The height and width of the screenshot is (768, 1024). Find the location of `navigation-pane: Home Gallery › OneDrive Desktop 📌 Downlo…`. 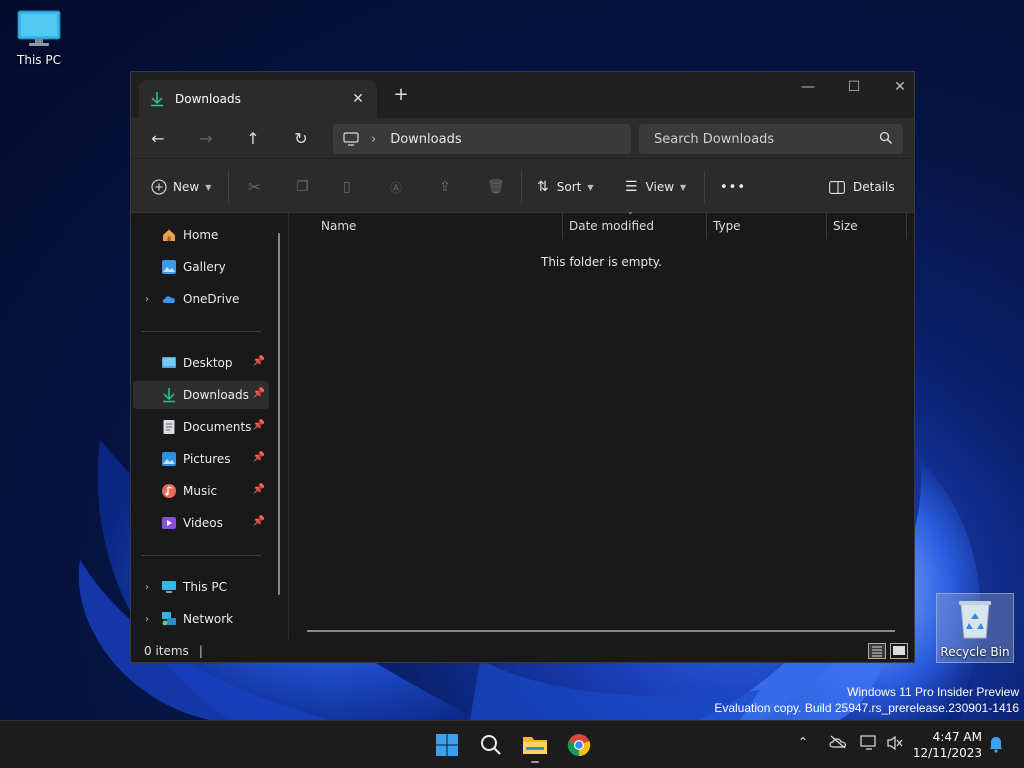

navigation-pane: Home Gallery › OneDrive Desktop 📌 Downlo… is located at coordinates (210, 426).